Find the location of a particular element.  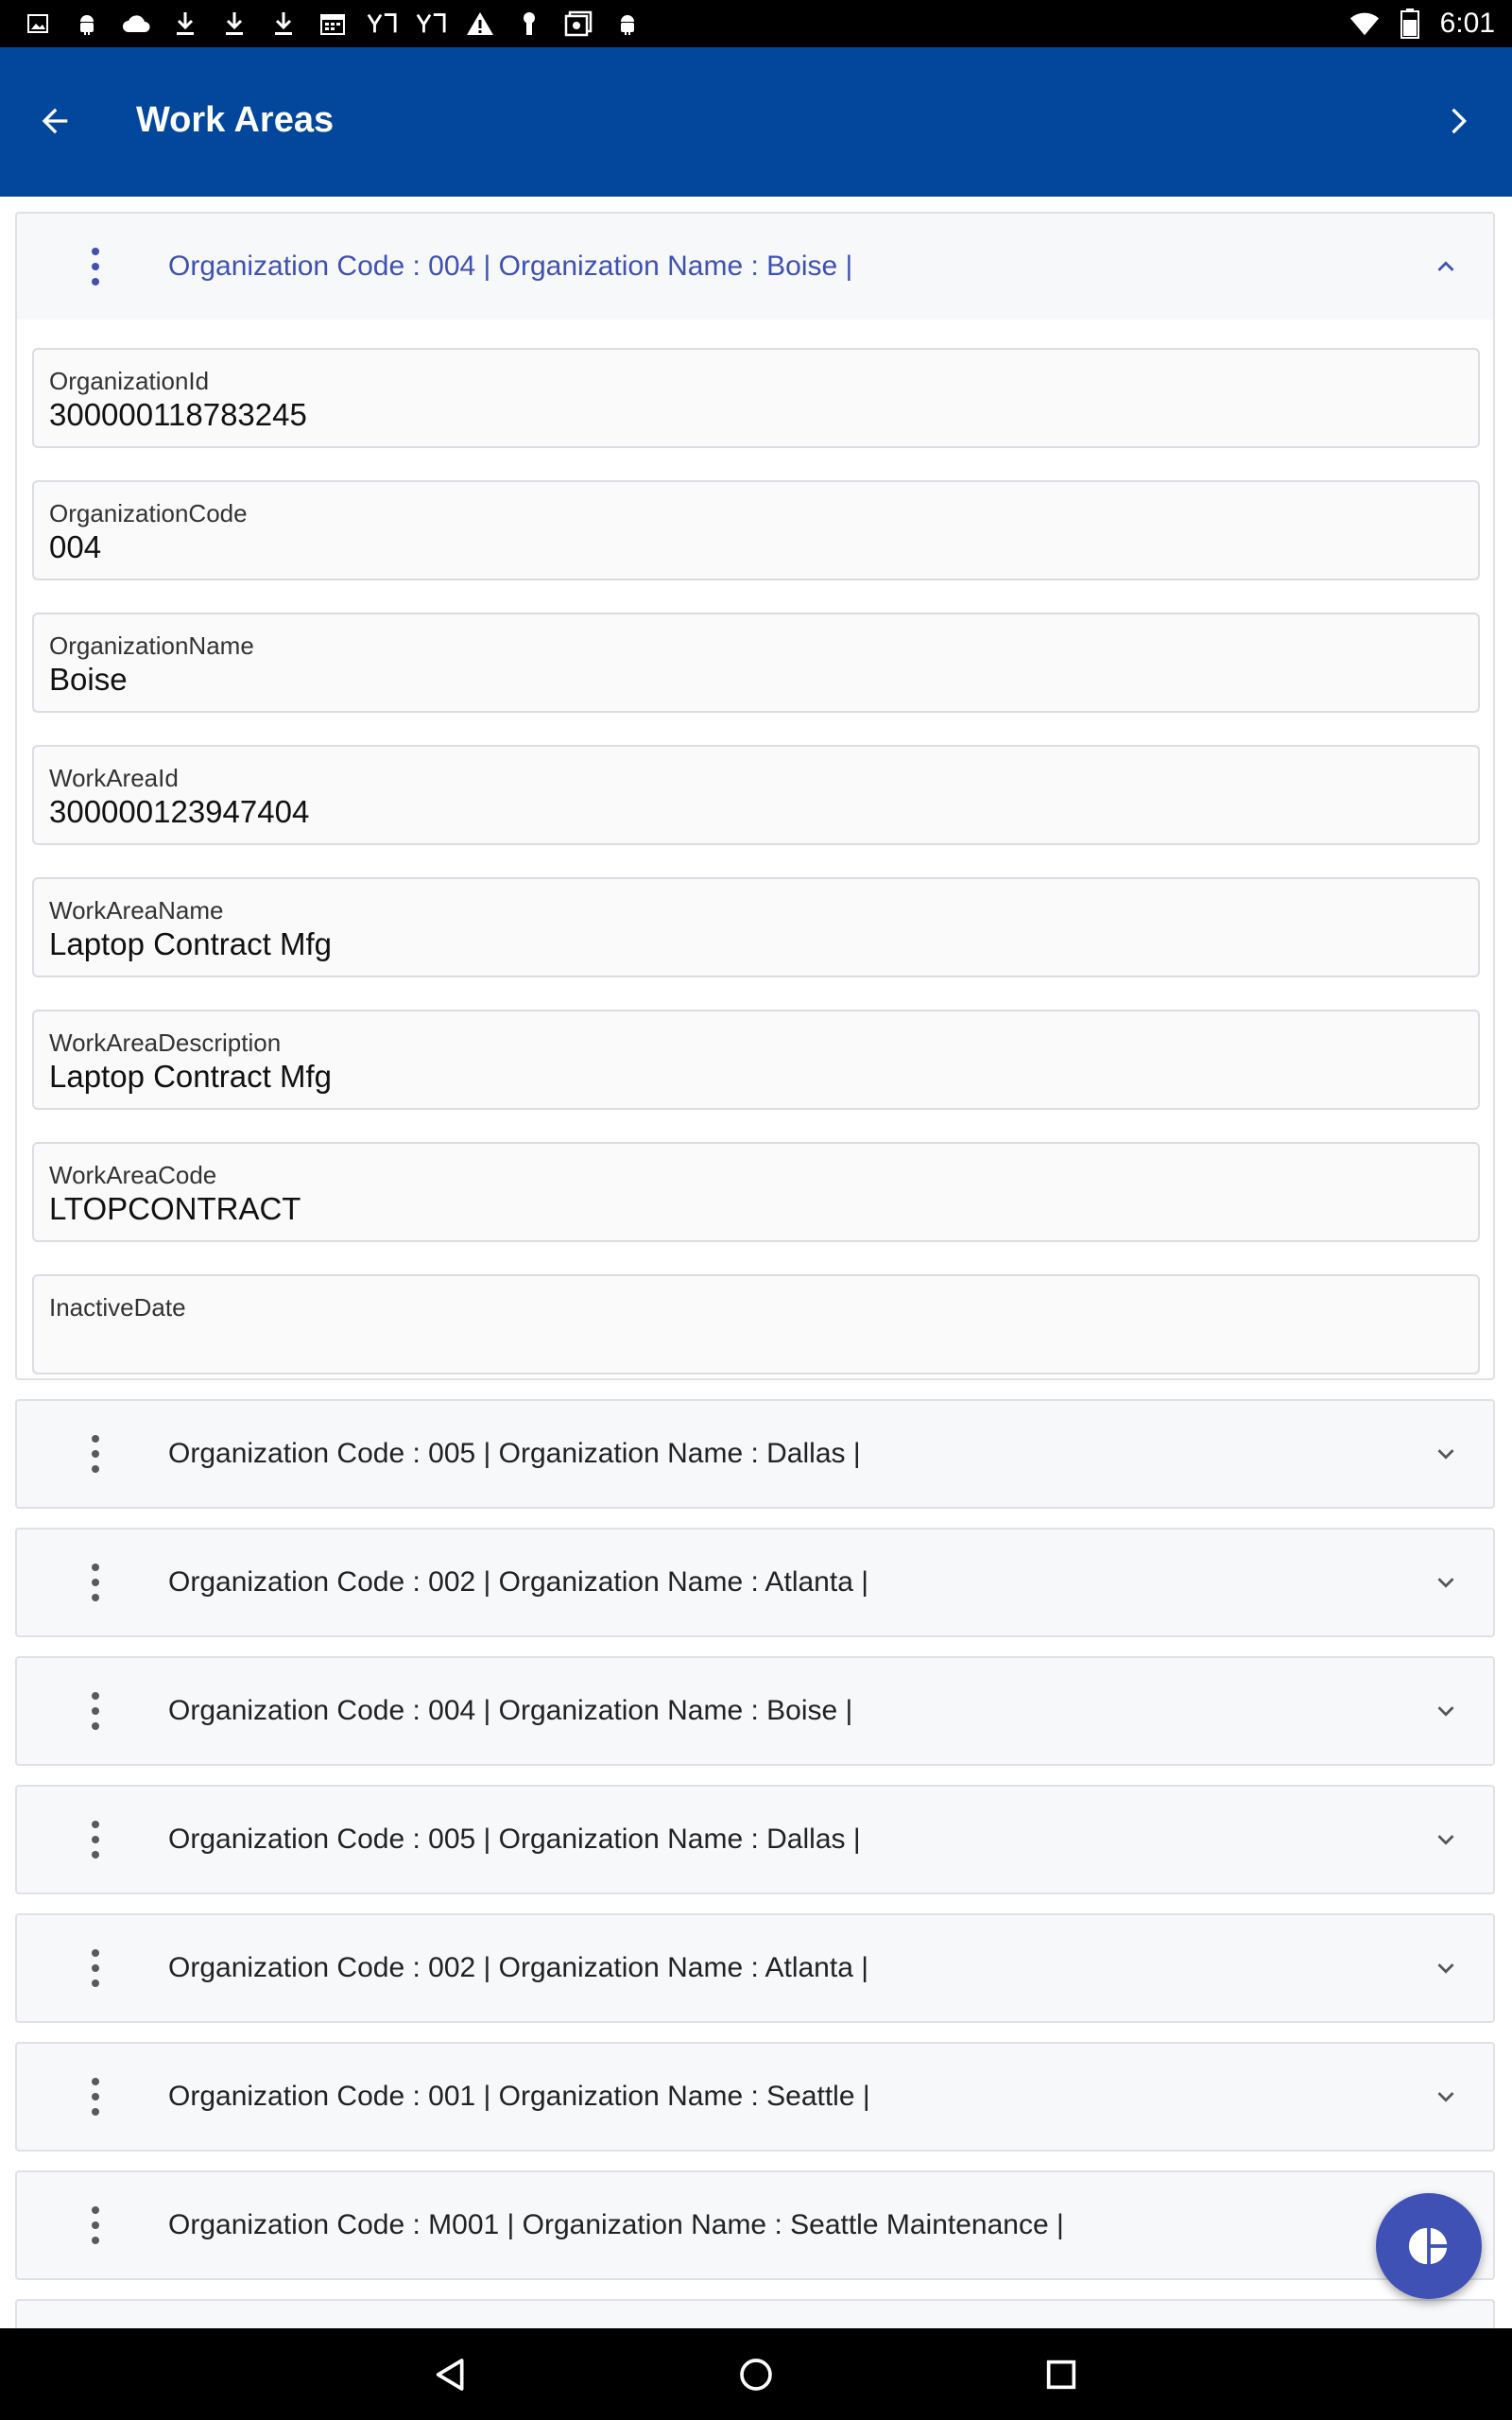

field-value: Boise is located at coordinates (88, 679).